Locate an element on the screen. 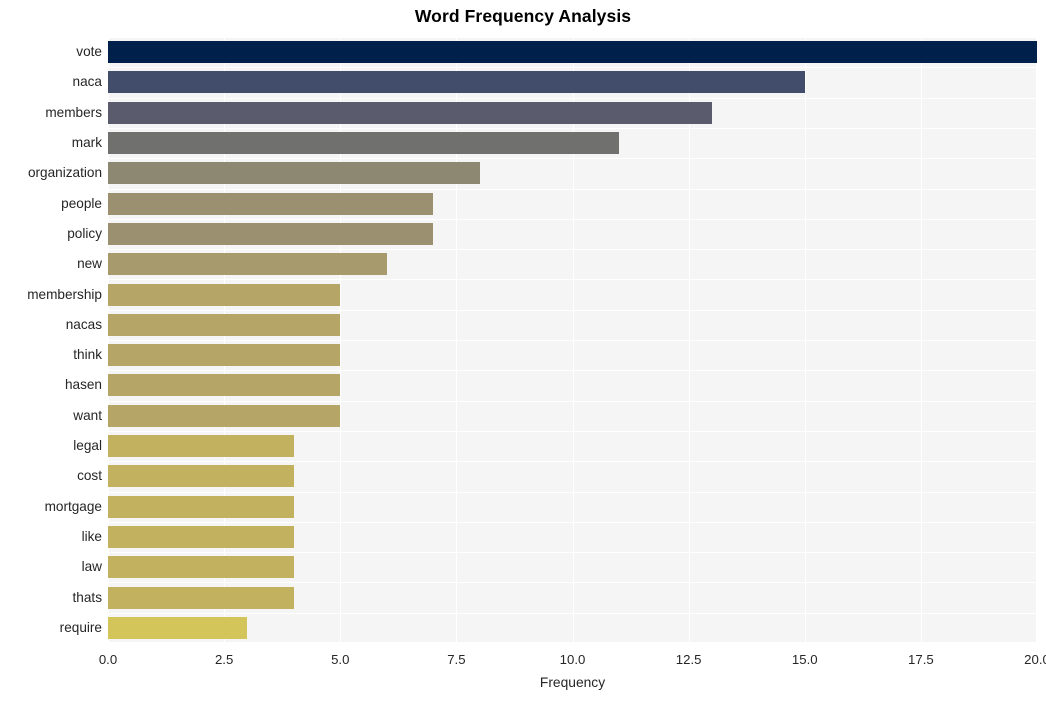  y-axis-tick-label: cost is located at coordinates (89, 476).